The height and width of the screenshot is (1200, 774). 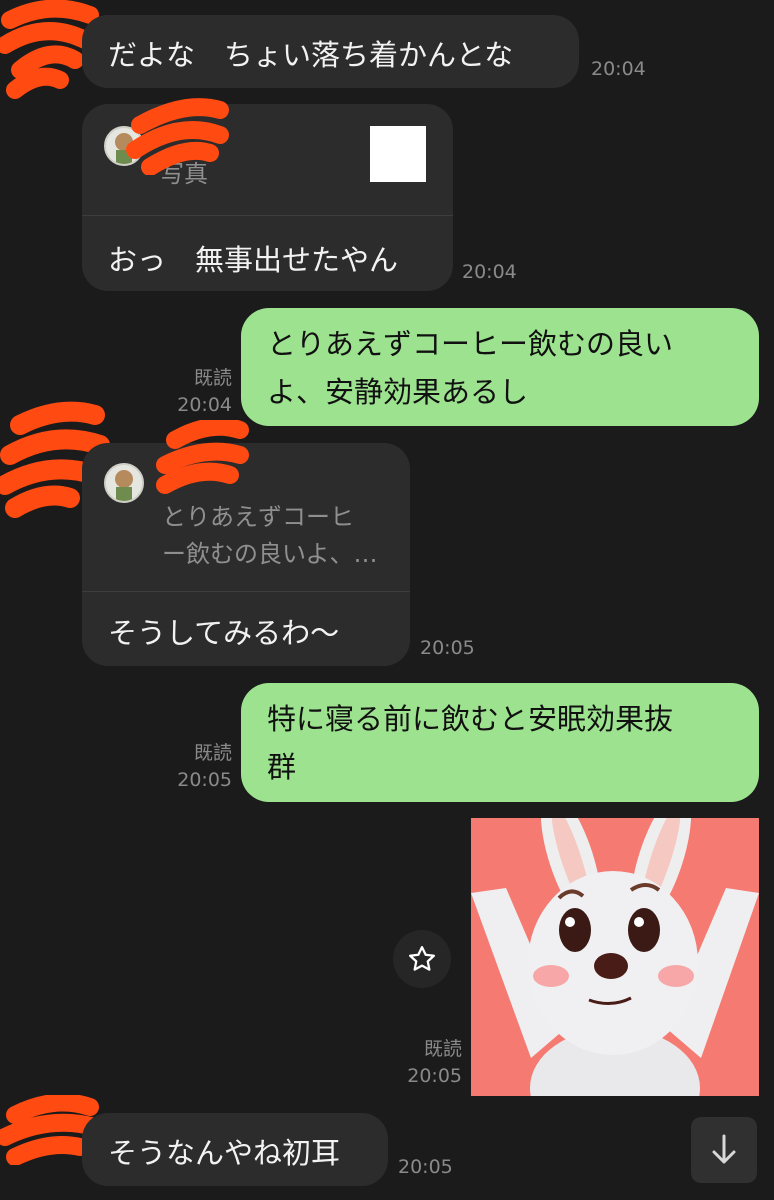 I want to click on arrow-down-icon, so click(x=724, y=1149).